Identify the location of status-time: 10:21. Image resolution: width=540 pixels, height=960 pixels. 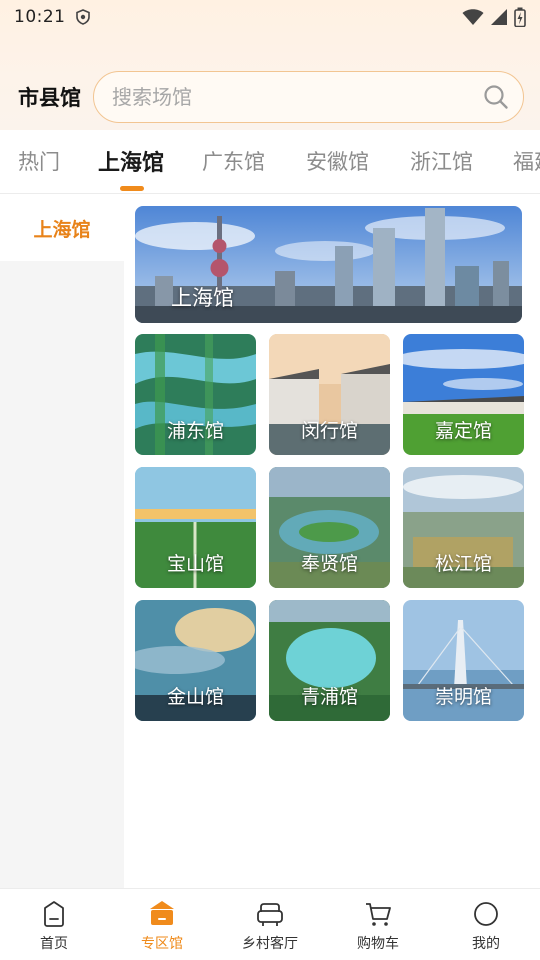
(40, 17).